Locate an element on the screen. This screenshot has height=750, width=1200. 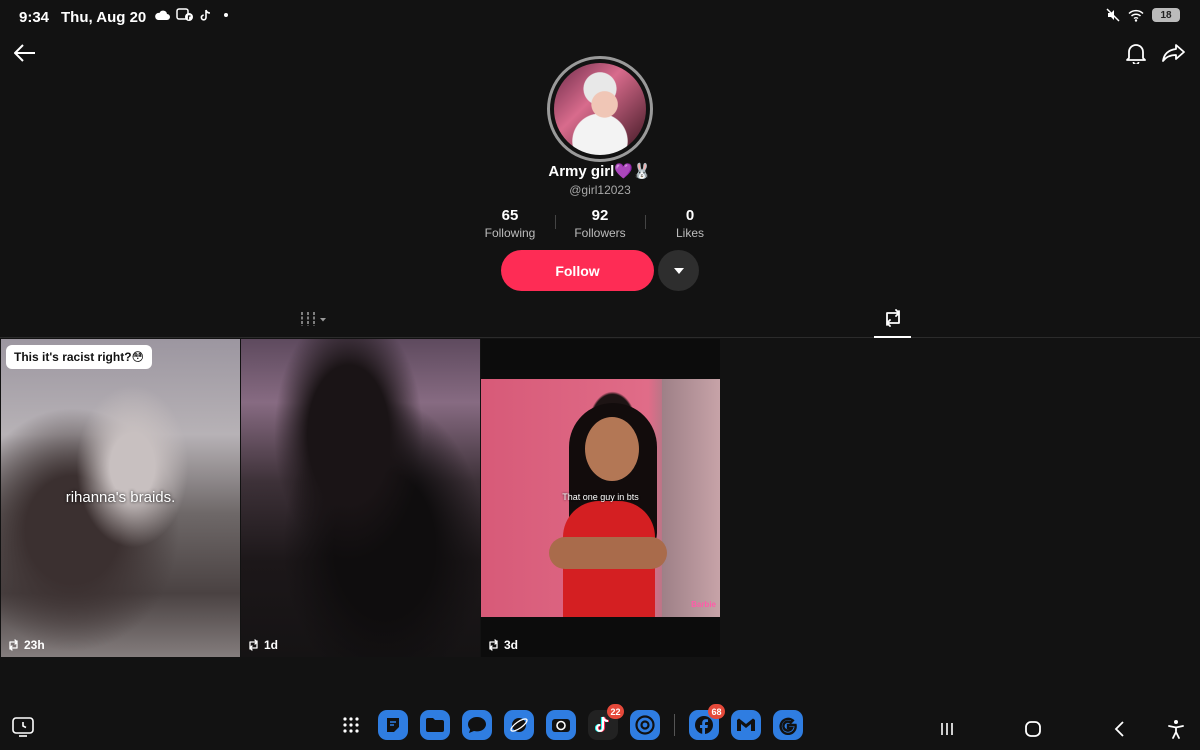
video-overlay-text: That one guy in bts is located at coordinates (600, 497).